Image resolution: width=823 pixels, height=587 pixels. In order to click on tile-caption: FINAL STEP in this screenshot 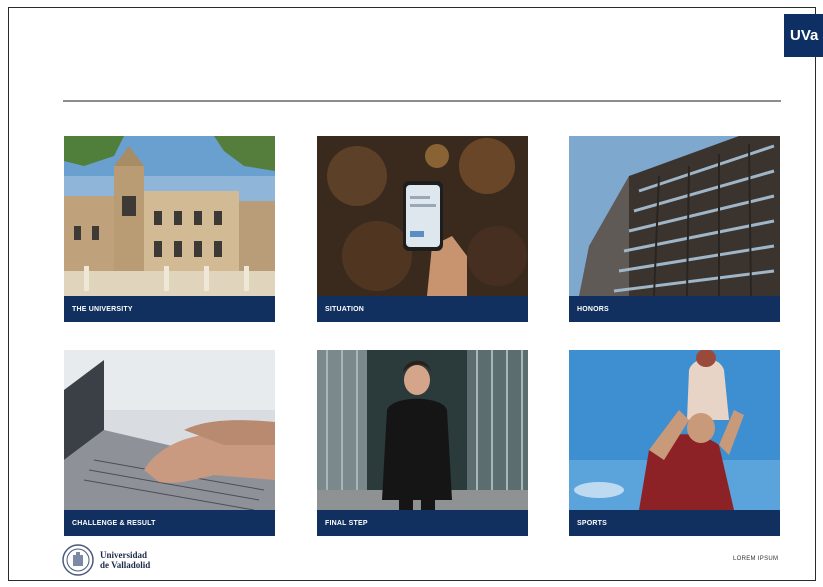, I will do `click(422, 523)`.